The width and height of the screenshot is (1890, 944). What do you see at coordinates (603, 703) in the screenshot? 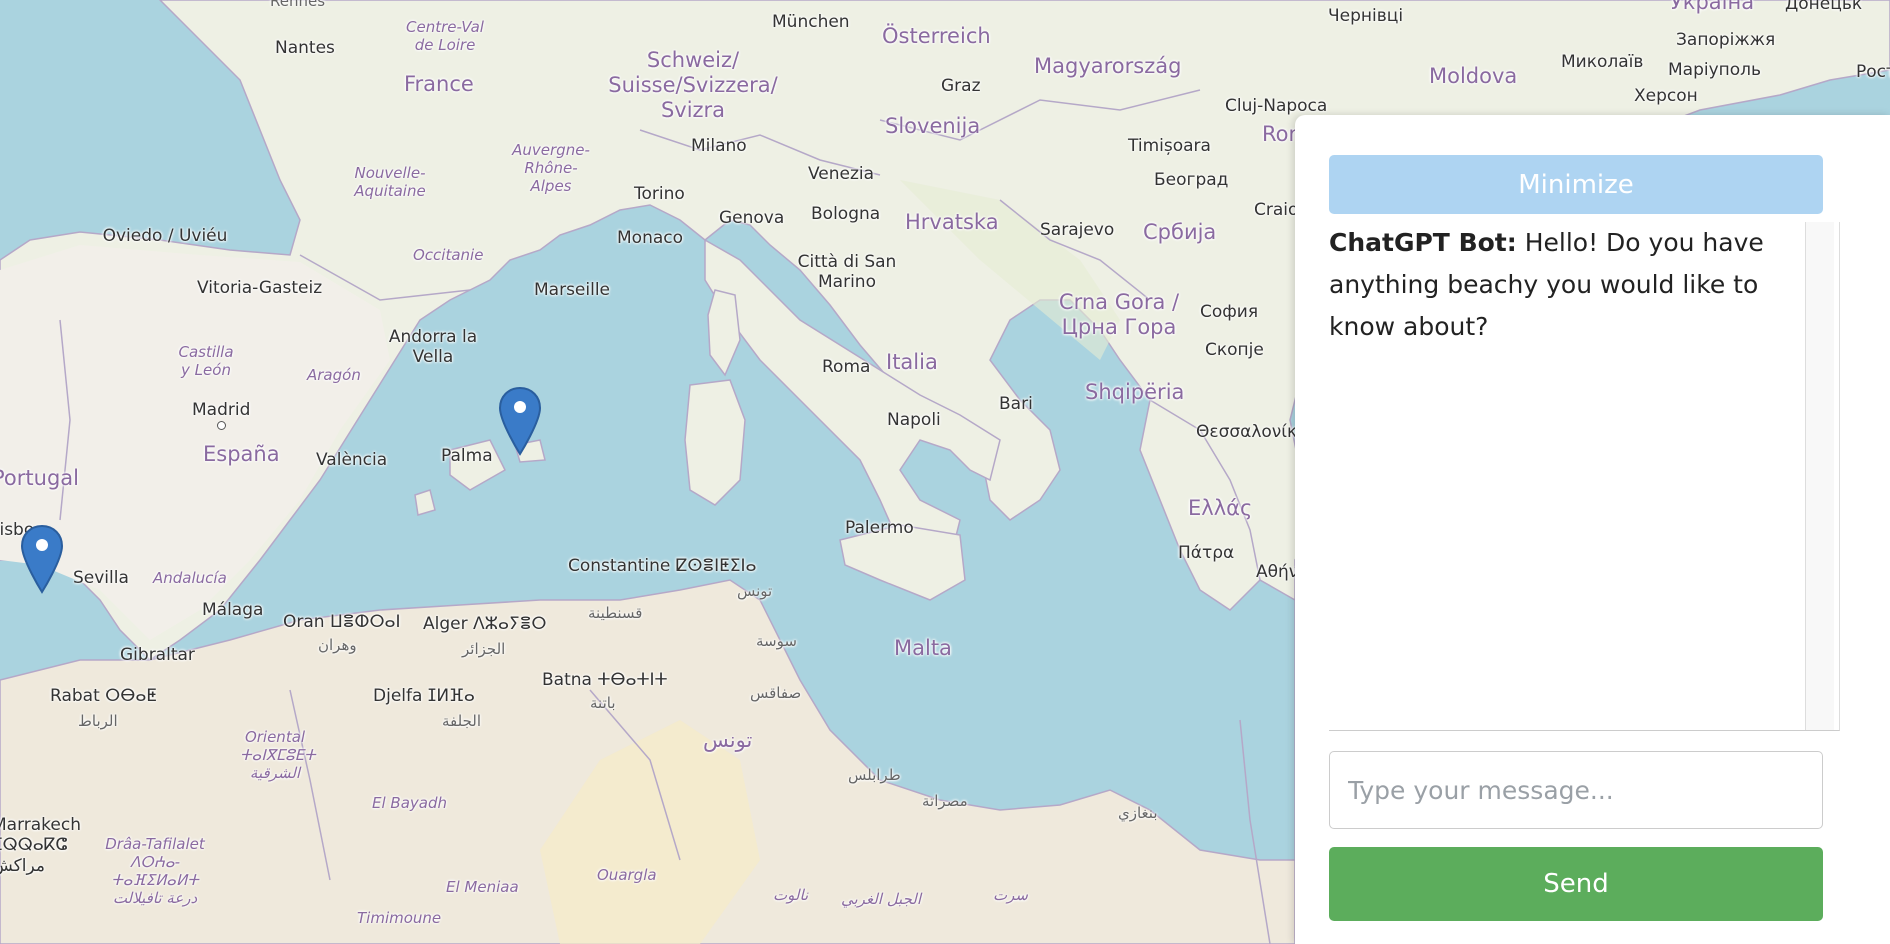
I see `map-label-batna-ar: باتنة` at bounding box center [603, 703].